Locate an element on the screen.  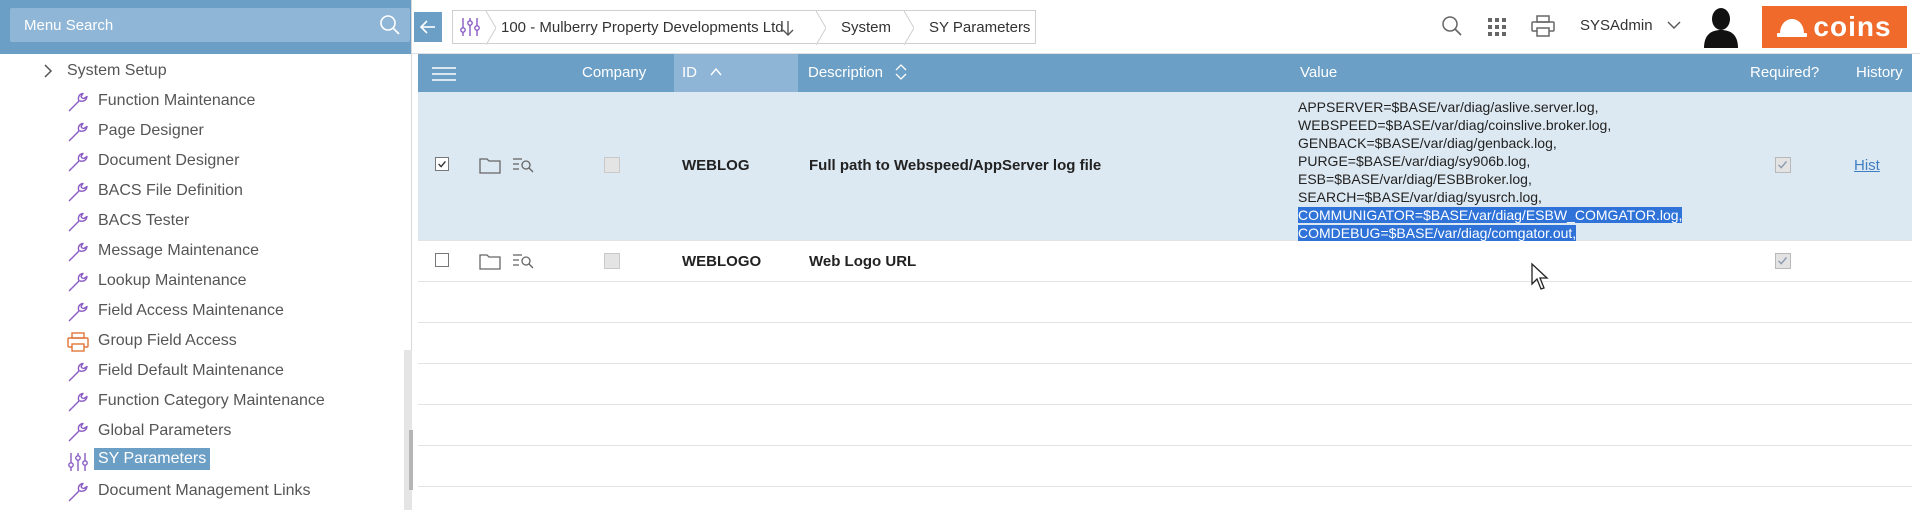
value-line-text: COMDEBUG=$BASE/var/diag/comgator.out, is located at coordinates (1437, 233).